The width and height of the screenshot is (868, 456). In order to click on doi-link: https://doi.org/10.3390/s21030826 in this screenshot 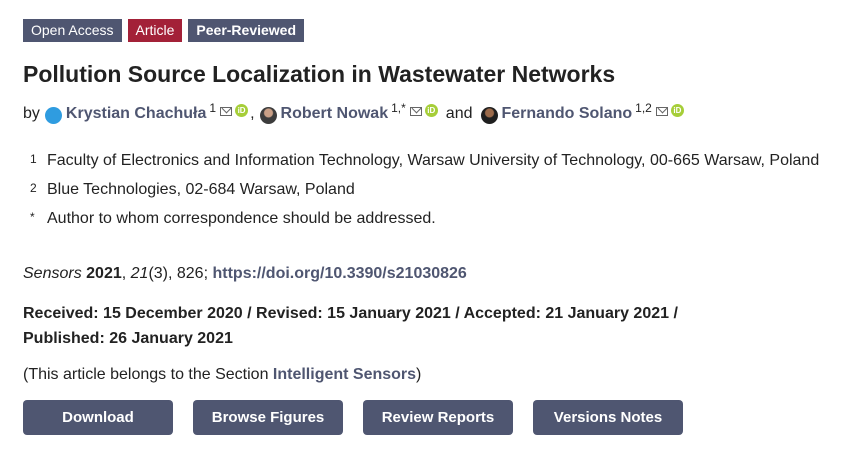, I will do `click(339, 273)`.